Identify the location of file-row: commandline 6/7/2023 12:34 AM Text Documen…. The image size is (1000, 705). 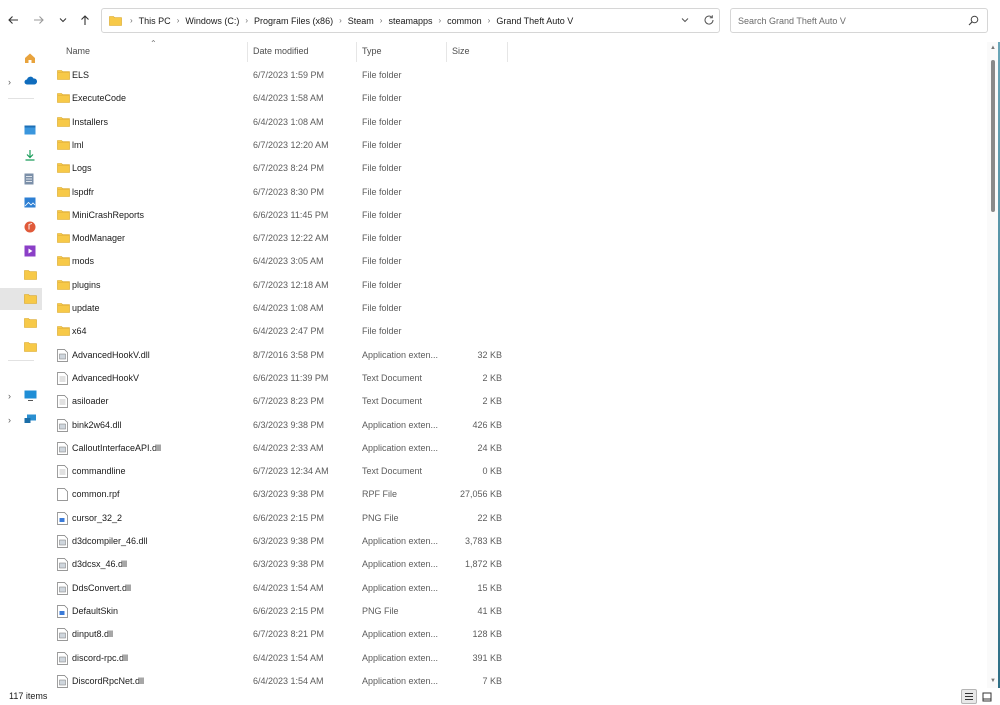
(514, 471).